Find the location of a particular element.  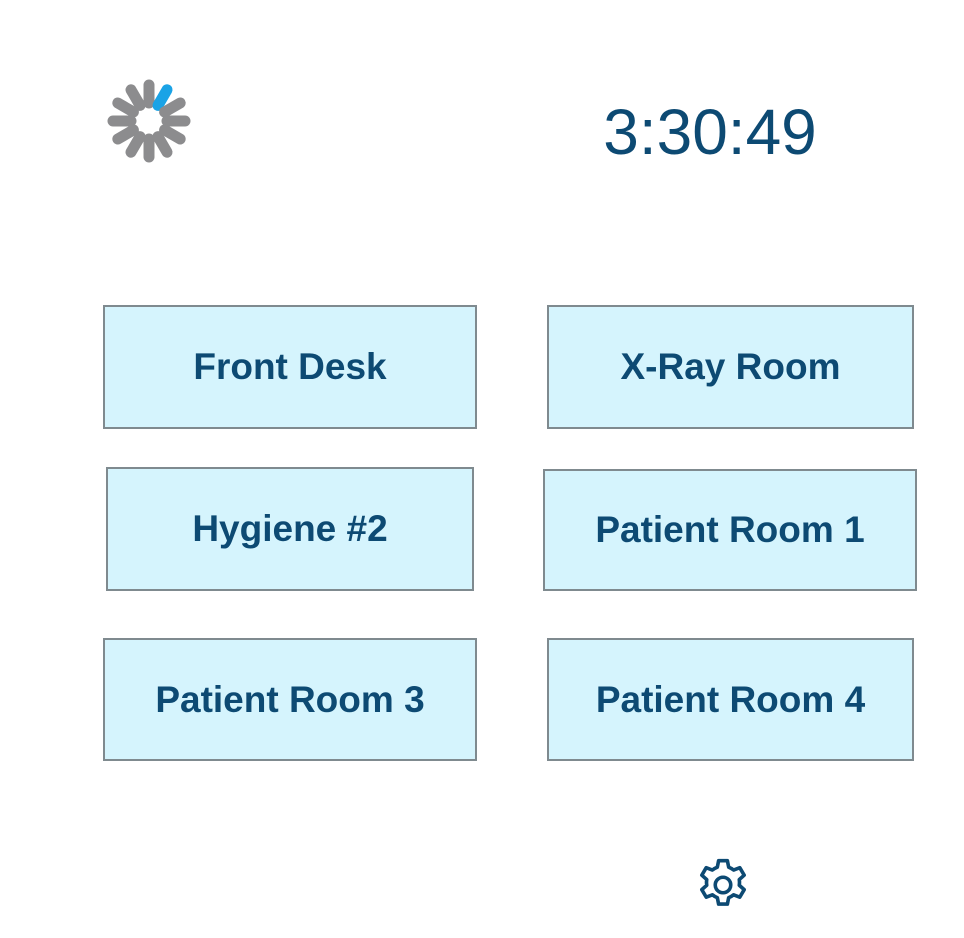

room-button-hygiene-2: Hygiene #2 is located at coordinates (290, 529).